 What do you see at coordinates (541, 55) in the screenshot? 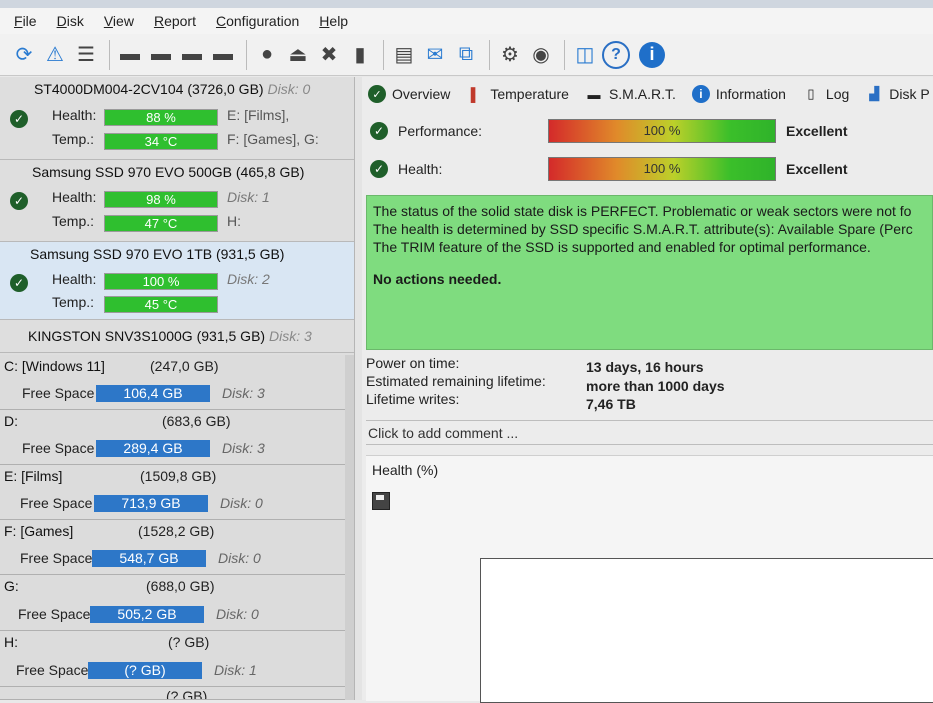
I see `speaker-icon: ◉` at bounding box center [541, 55].